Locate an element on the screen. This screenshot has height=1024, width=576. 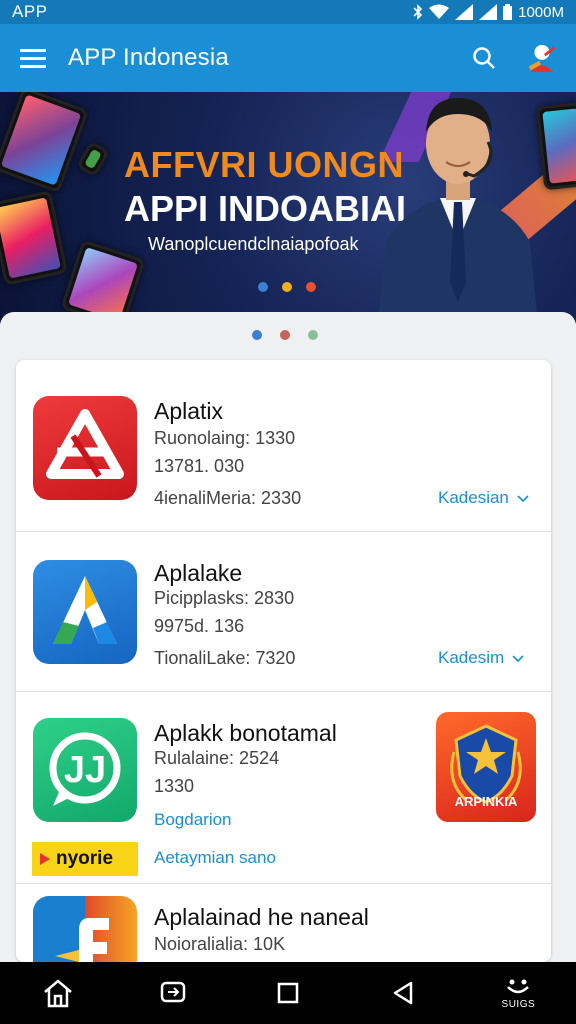
profile-icon is located at coordinates (542, 58).